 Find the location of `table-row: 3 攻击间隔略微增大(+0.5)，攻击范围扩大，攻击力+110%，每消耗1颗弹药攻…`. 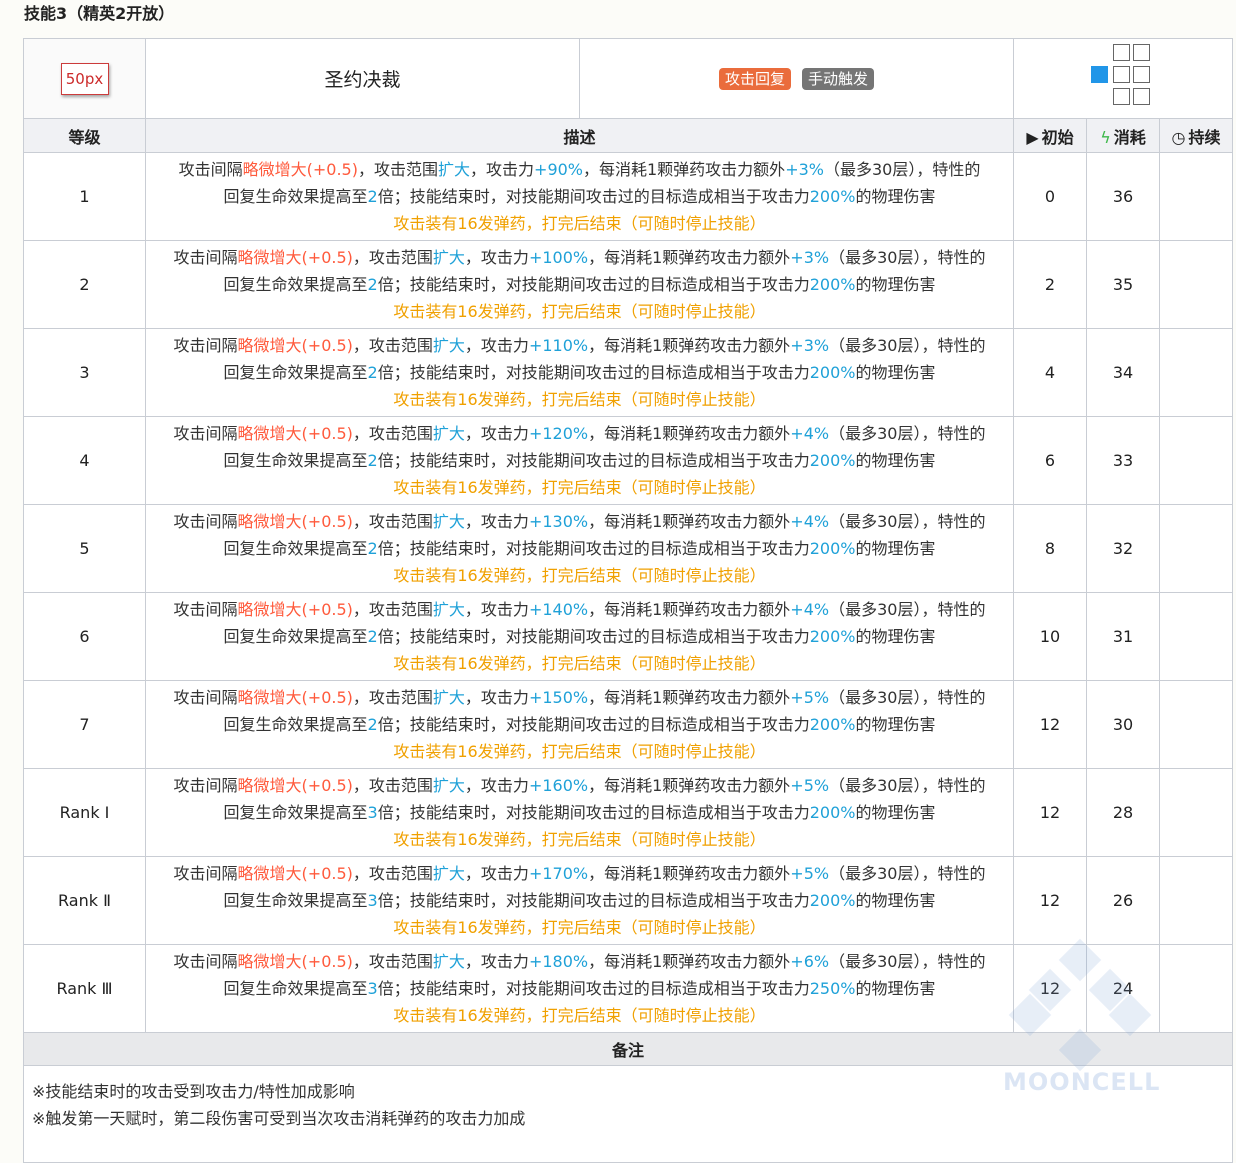

table-row: 3 攻击间隔略微增大(+0.5)，攻击范围扩大，攻击力+110%，每消耗1颗弹药攻… is located at coordinates (628, 372).